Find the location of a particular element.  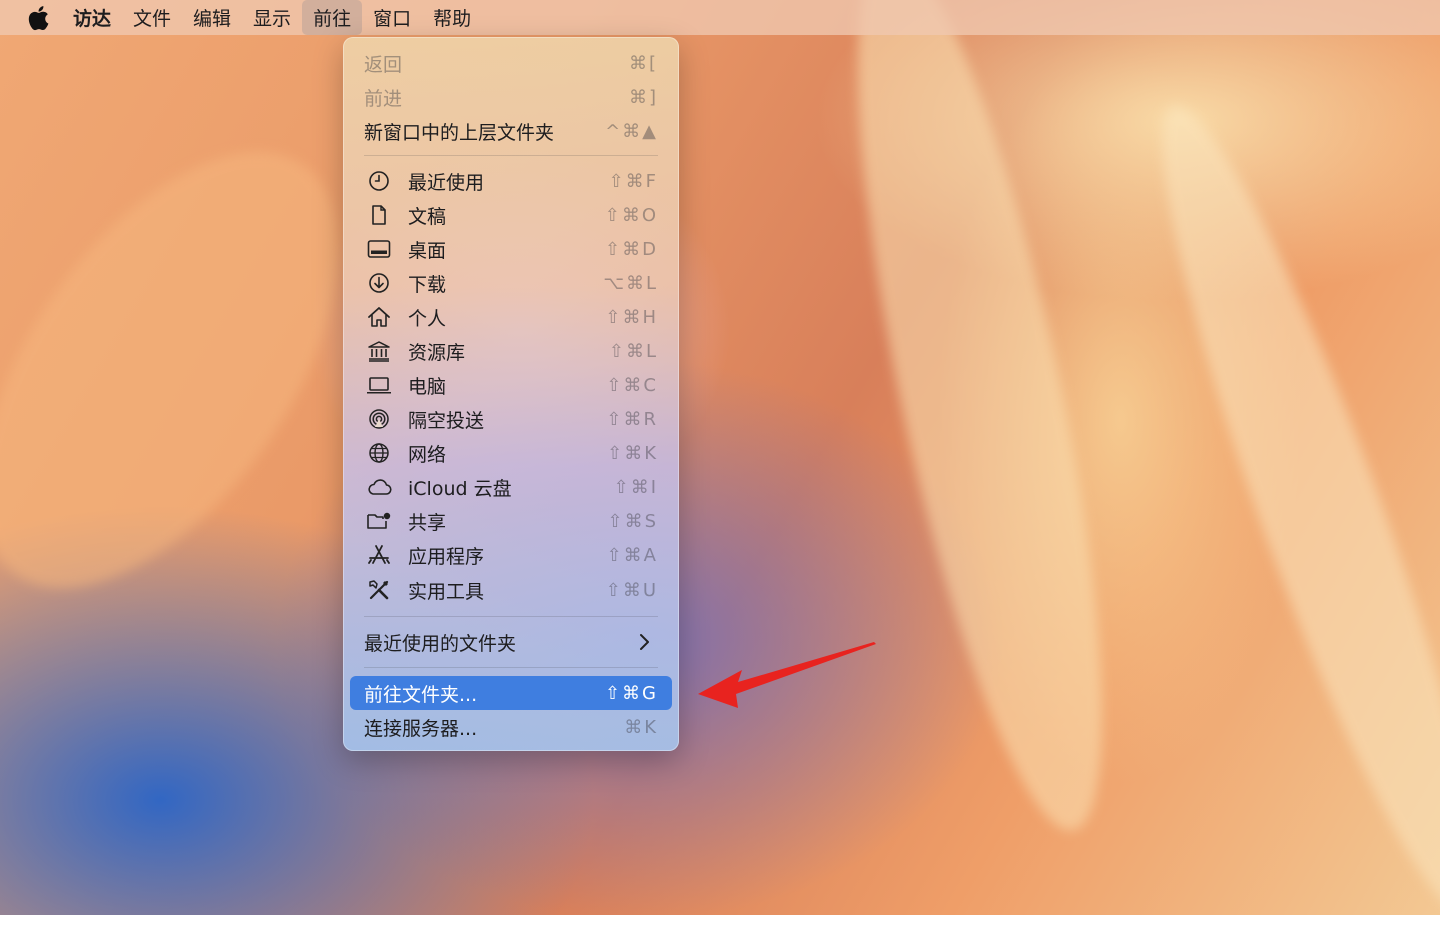

menu-item-documents: 文稿 ⇧⌘O is located at coordinates (511, 215).